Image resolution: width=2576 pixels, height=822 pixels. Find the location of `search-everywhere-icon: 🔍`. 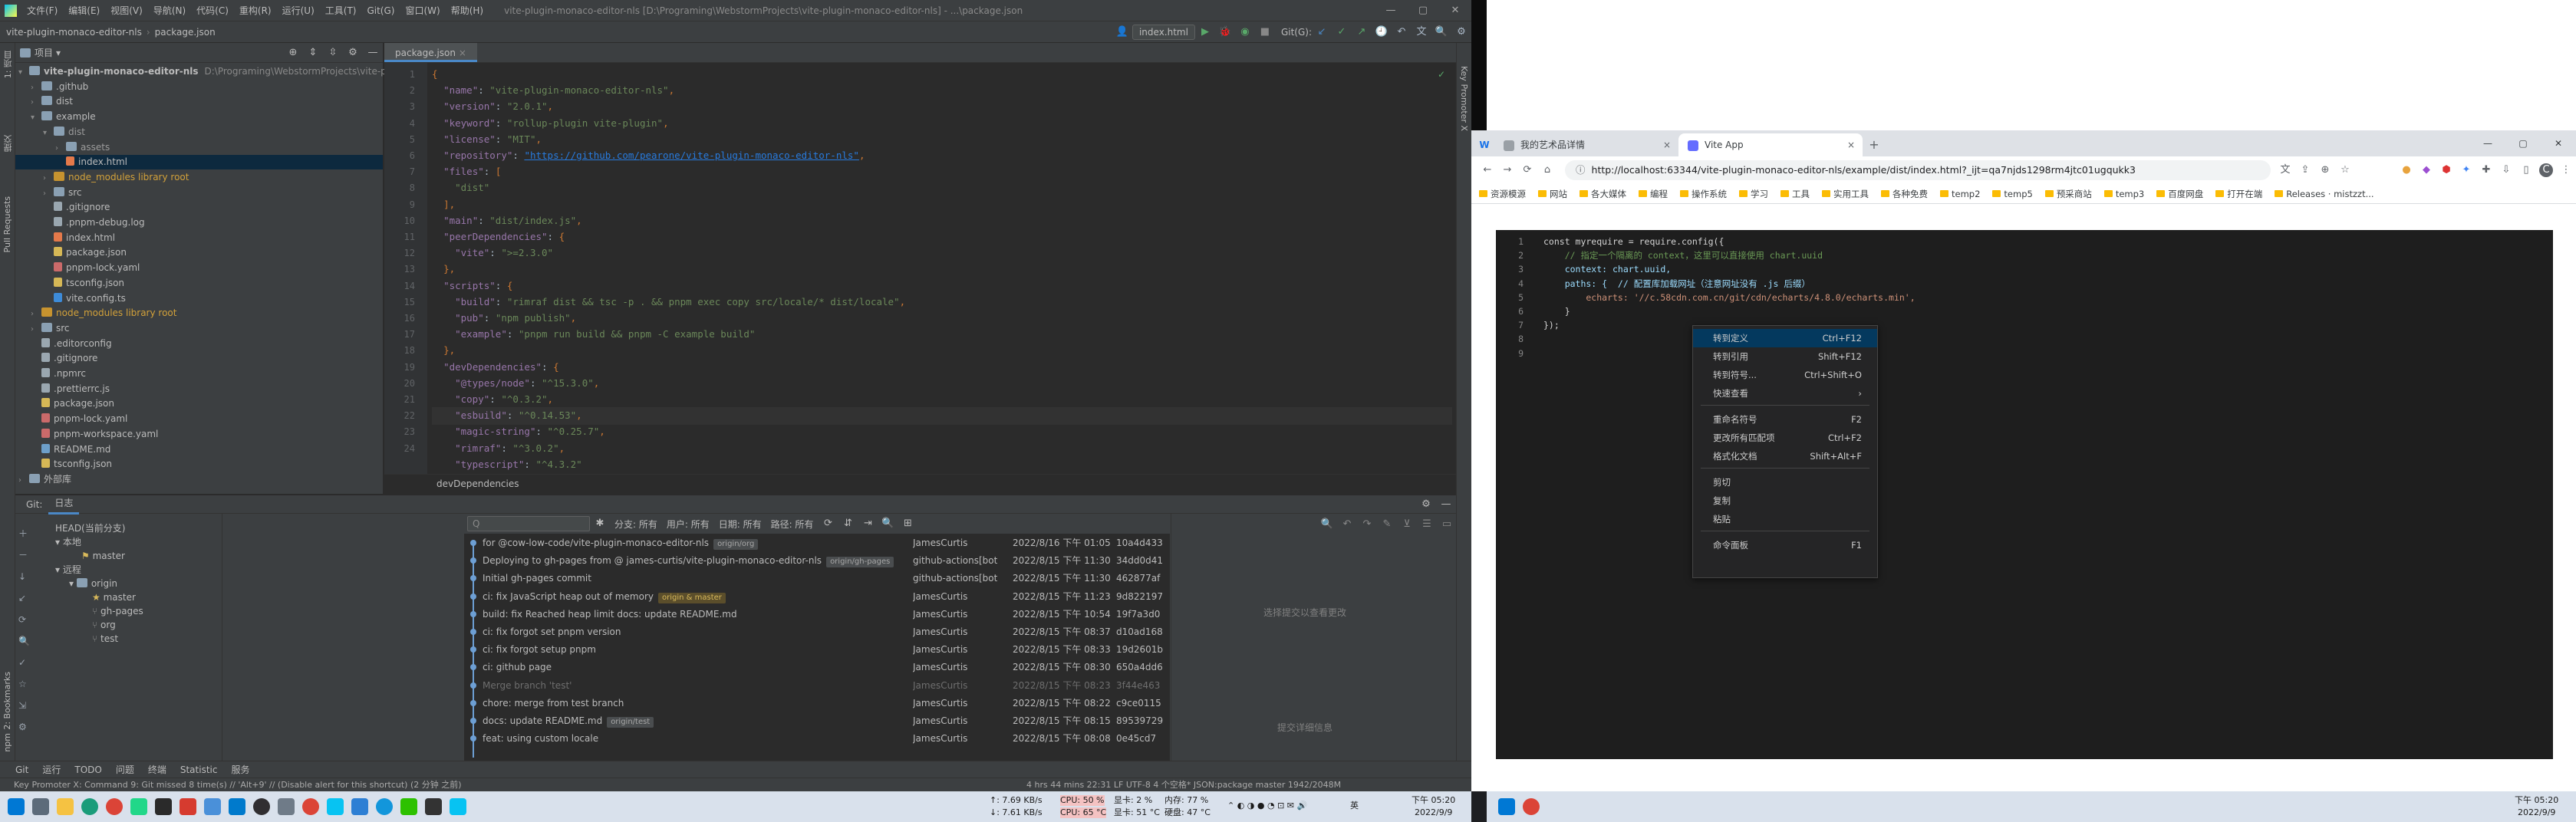

search-everywhere-icon: 🔍 is located at coordinates (1441, 32).